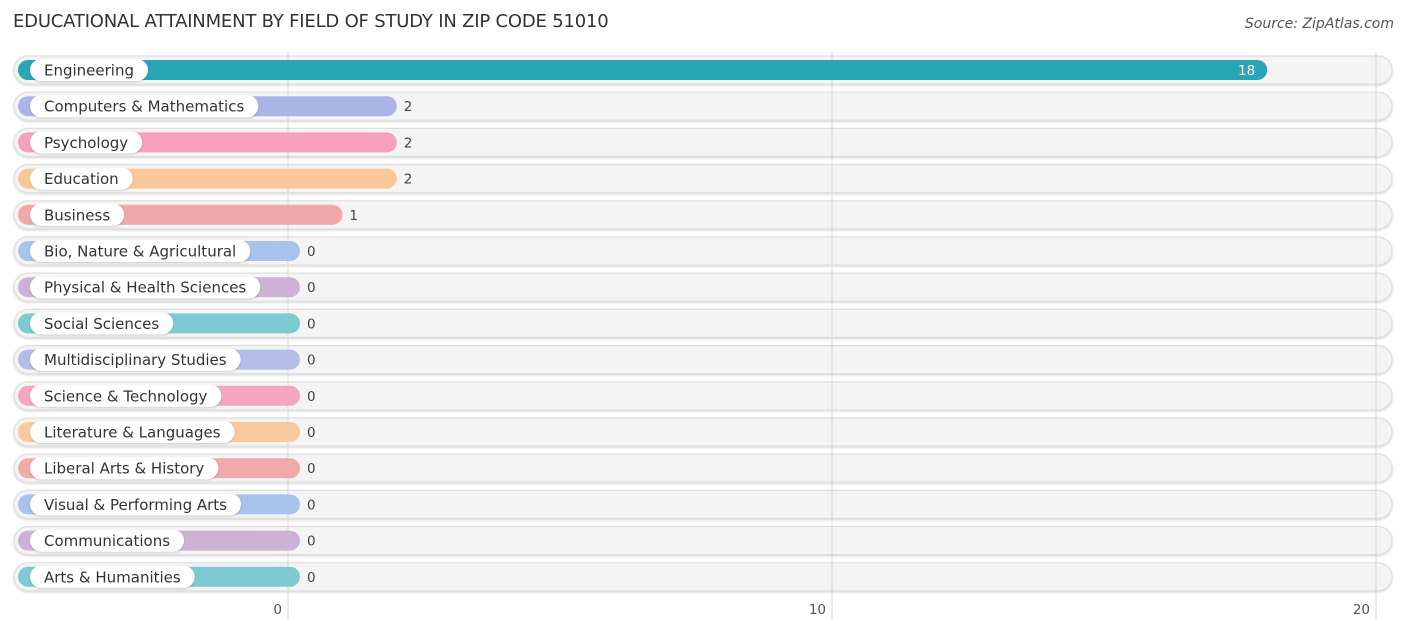 The height and width of the screenshot is (632, 1406). Describe the element at coordinates (215, 178) in the screenshot. I see `bar-group: Education 2` at that location.